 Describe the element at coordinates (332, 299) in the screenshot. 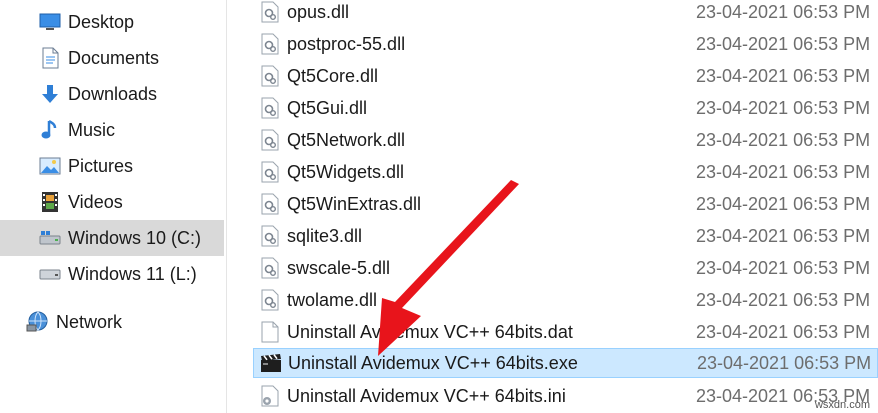

I see `file-name: twolame.dll` at that location.